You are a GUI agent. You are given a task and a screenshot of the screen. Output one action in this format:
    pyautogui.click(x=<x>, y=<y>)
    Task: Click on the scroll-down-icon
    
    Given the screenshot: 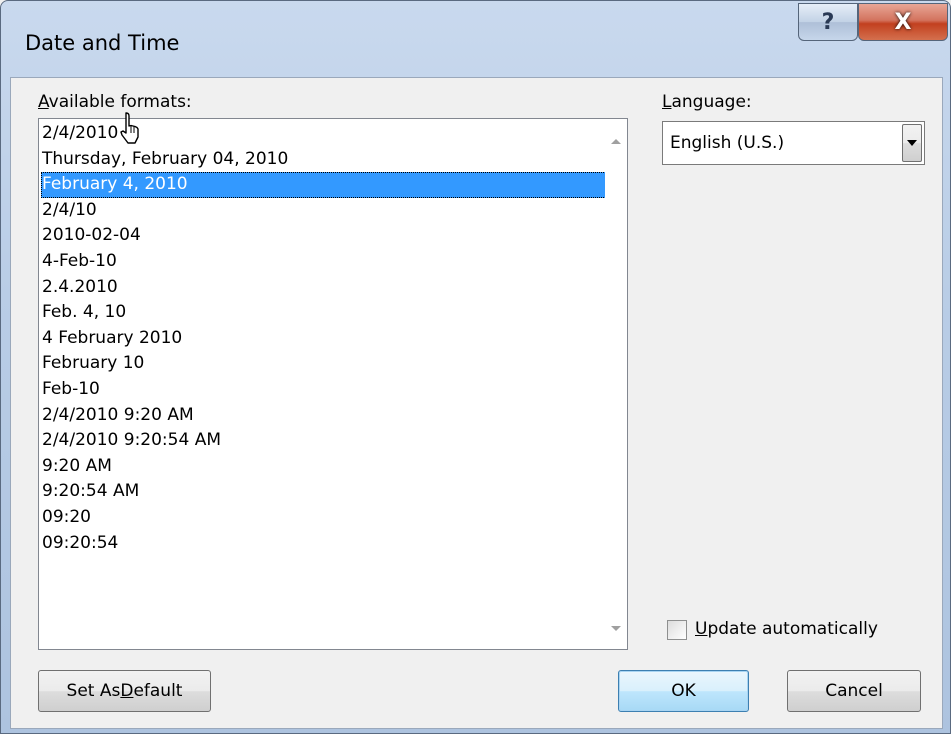 What is the action you would take?
    pyautogui.click(x=616, y=628)
    